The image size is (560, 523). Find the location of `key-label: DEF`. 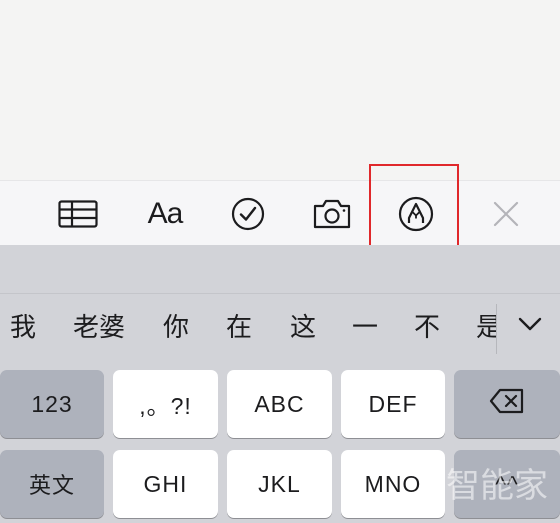

key-label: DEF is located at coordinates (393, 403).